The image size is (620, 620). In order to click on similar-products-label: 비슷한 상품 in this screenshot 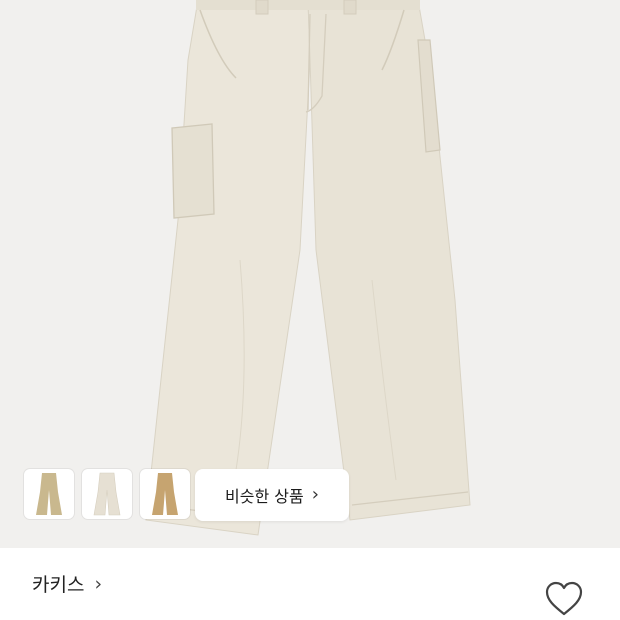, I will do `click(264, 496)`.